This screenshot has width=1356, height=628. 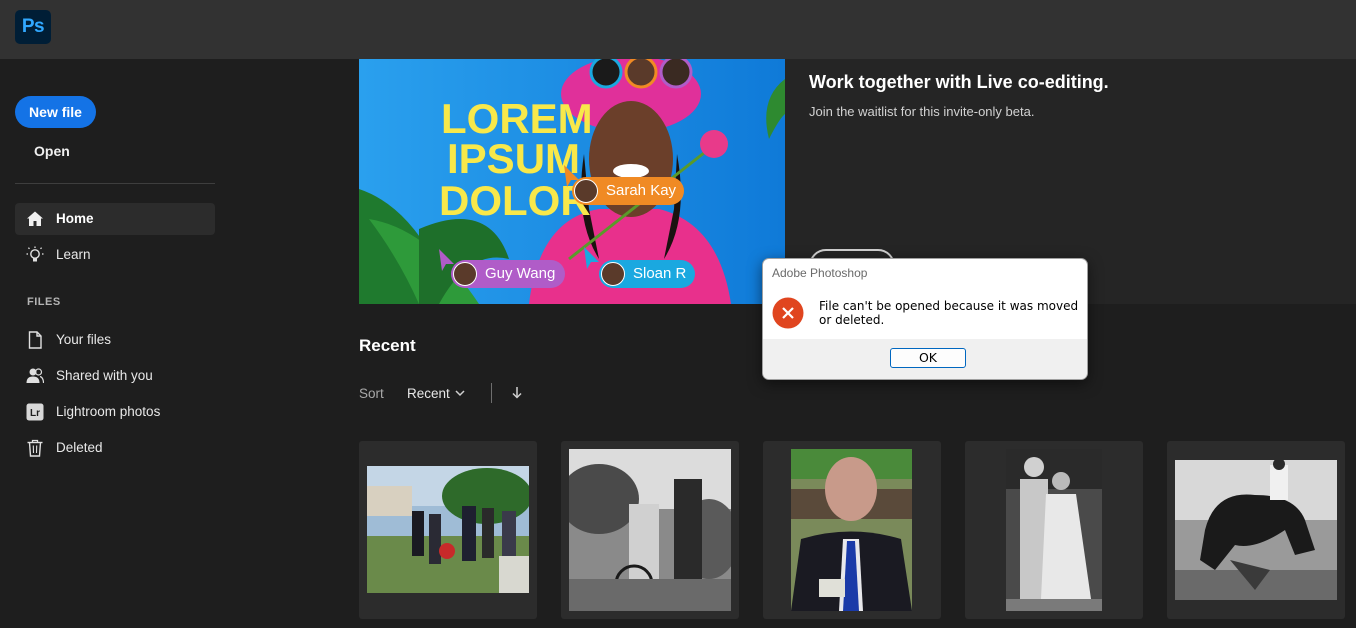 What do you see at coordinates (428, 393) in the screenshot?
I see `sort-dropdown: Recent` at bounding box center [428, 393].